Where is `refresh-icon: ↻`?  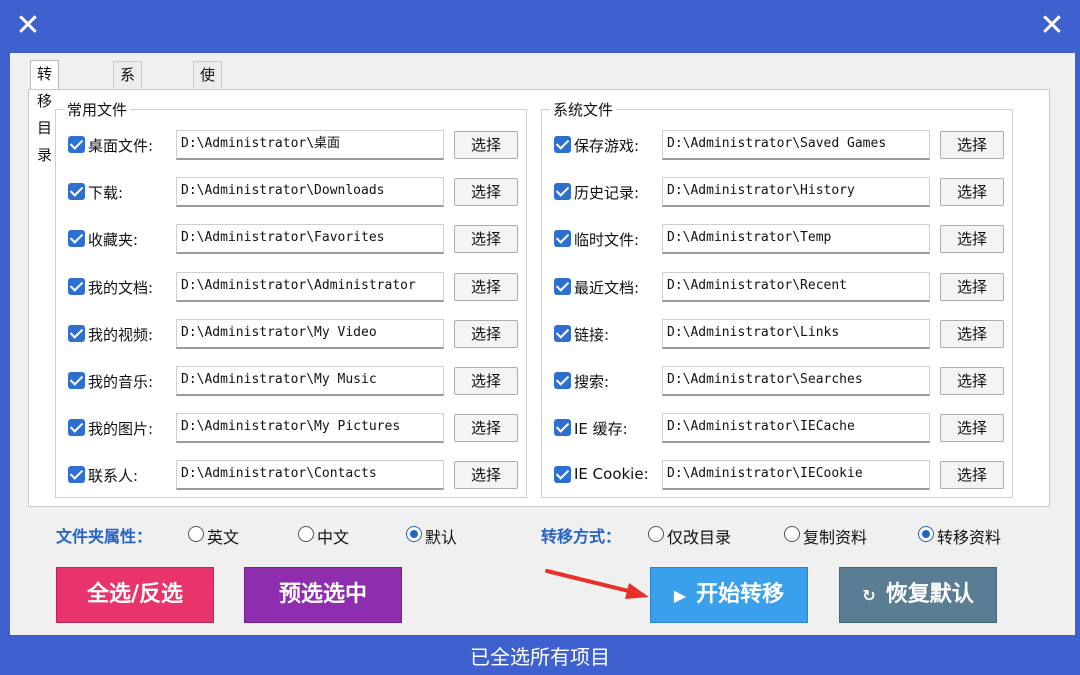 refresh-icon: ↻ is located at coordinates (869, 595).